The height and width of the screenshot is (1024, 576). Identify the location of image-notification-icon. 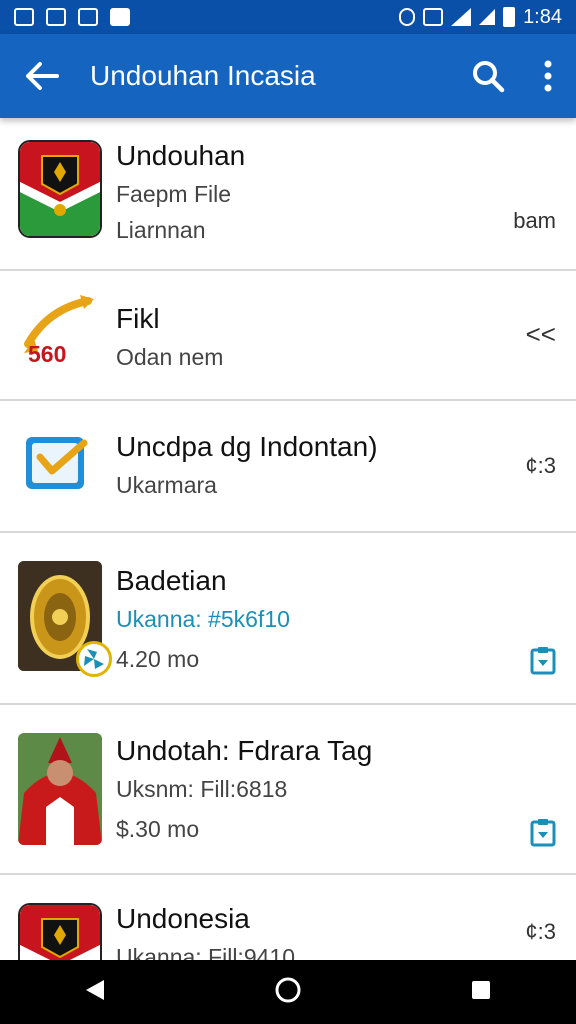
(24, 17).